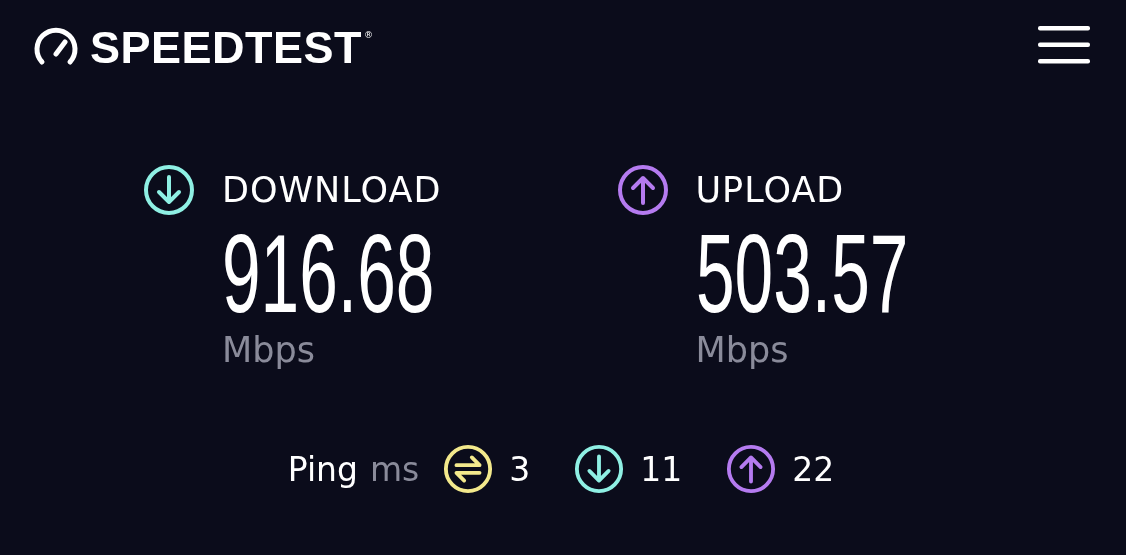  What do you see at coordinates (813, 469) in the screenshot?
I see `ping-value: 22` at bounding box center [813, 469].